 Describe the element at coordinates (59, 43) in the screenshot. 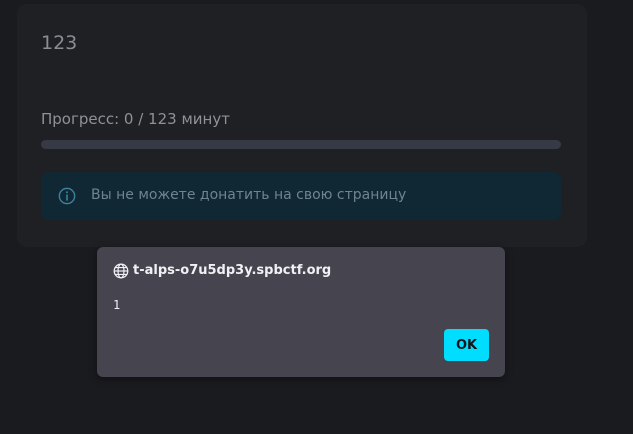

I see `card-title: 123` at that location.